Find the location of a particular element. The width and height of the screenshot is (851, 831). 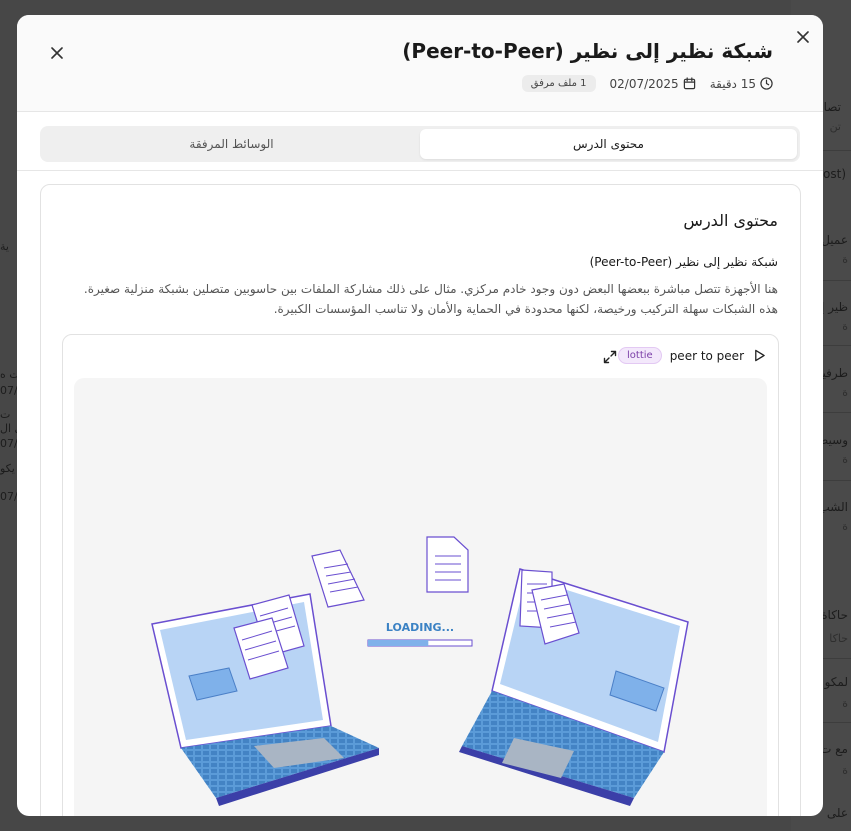

card-title: محتوى الدرس is located at coordinates (730, 220).